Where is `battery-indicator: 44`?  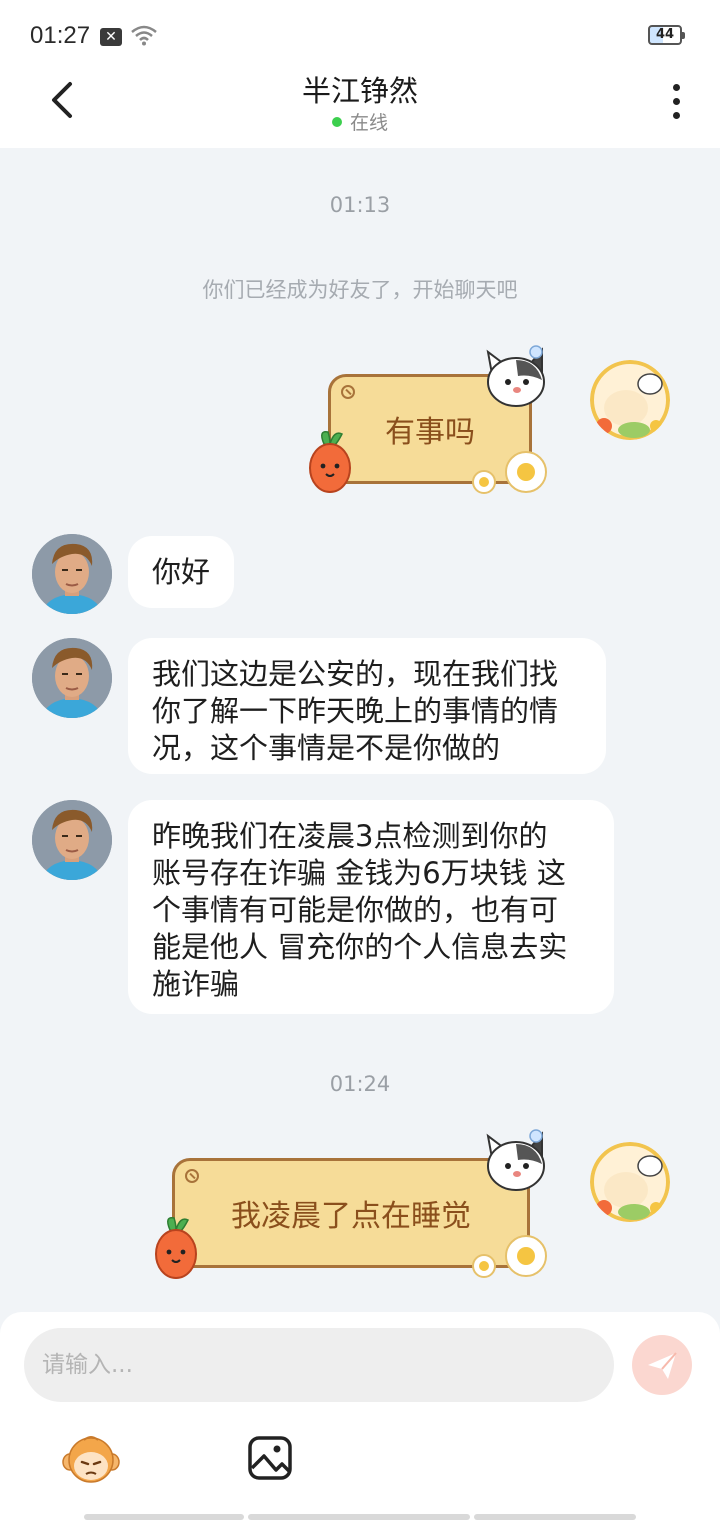
battery-indicator: 44 is located at coordinates (666, 35).